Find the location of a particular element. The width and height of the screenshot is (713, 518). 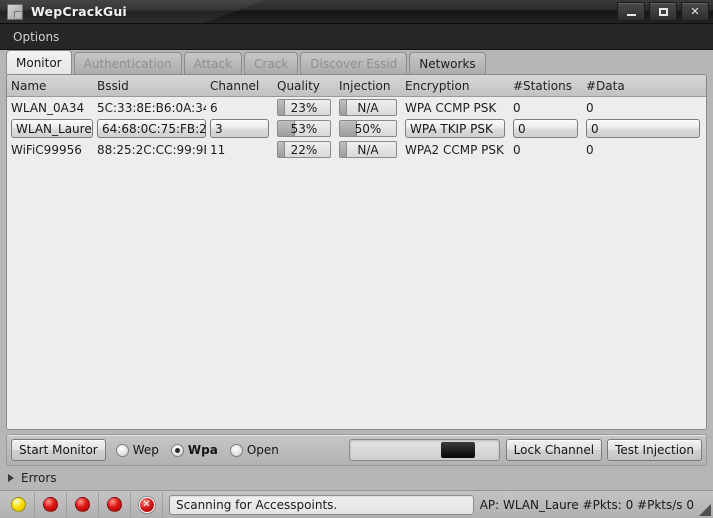

radio-wpa: Wpa is located at coordinates (194, 450).